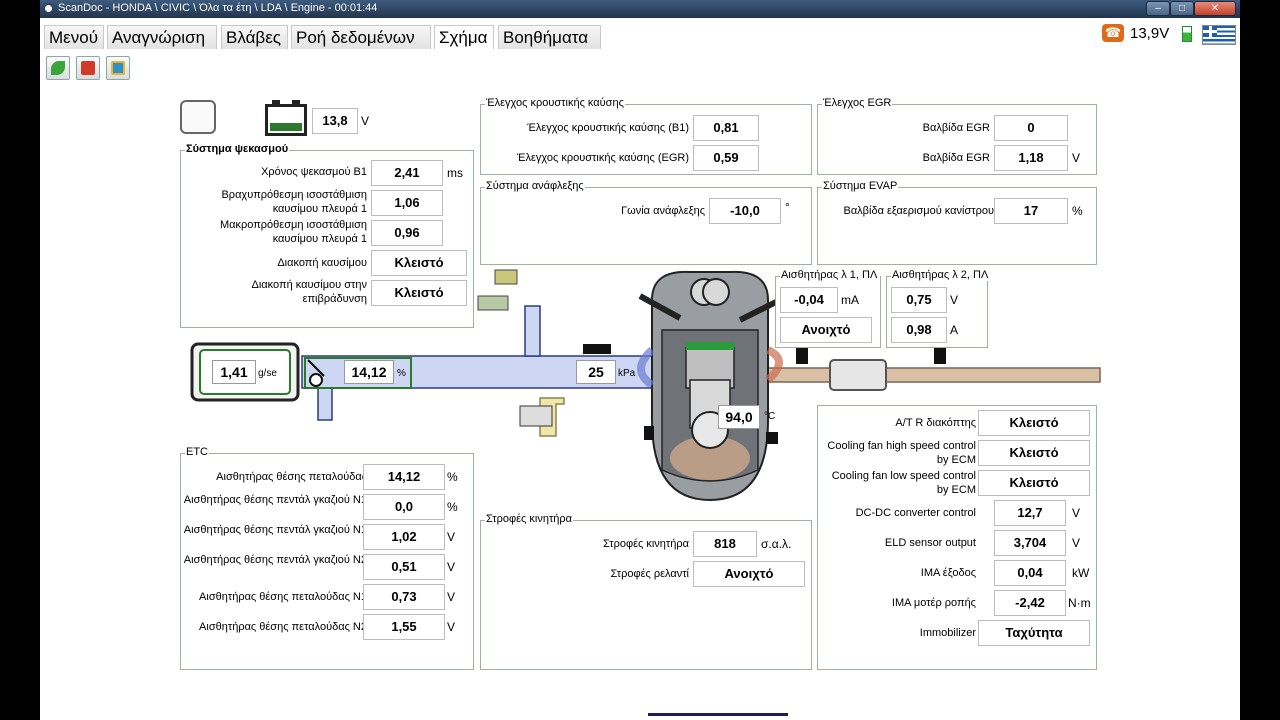 This screenshot has height=720, width=1280. I want to click on etc-title: ETC, so click(197, 452).